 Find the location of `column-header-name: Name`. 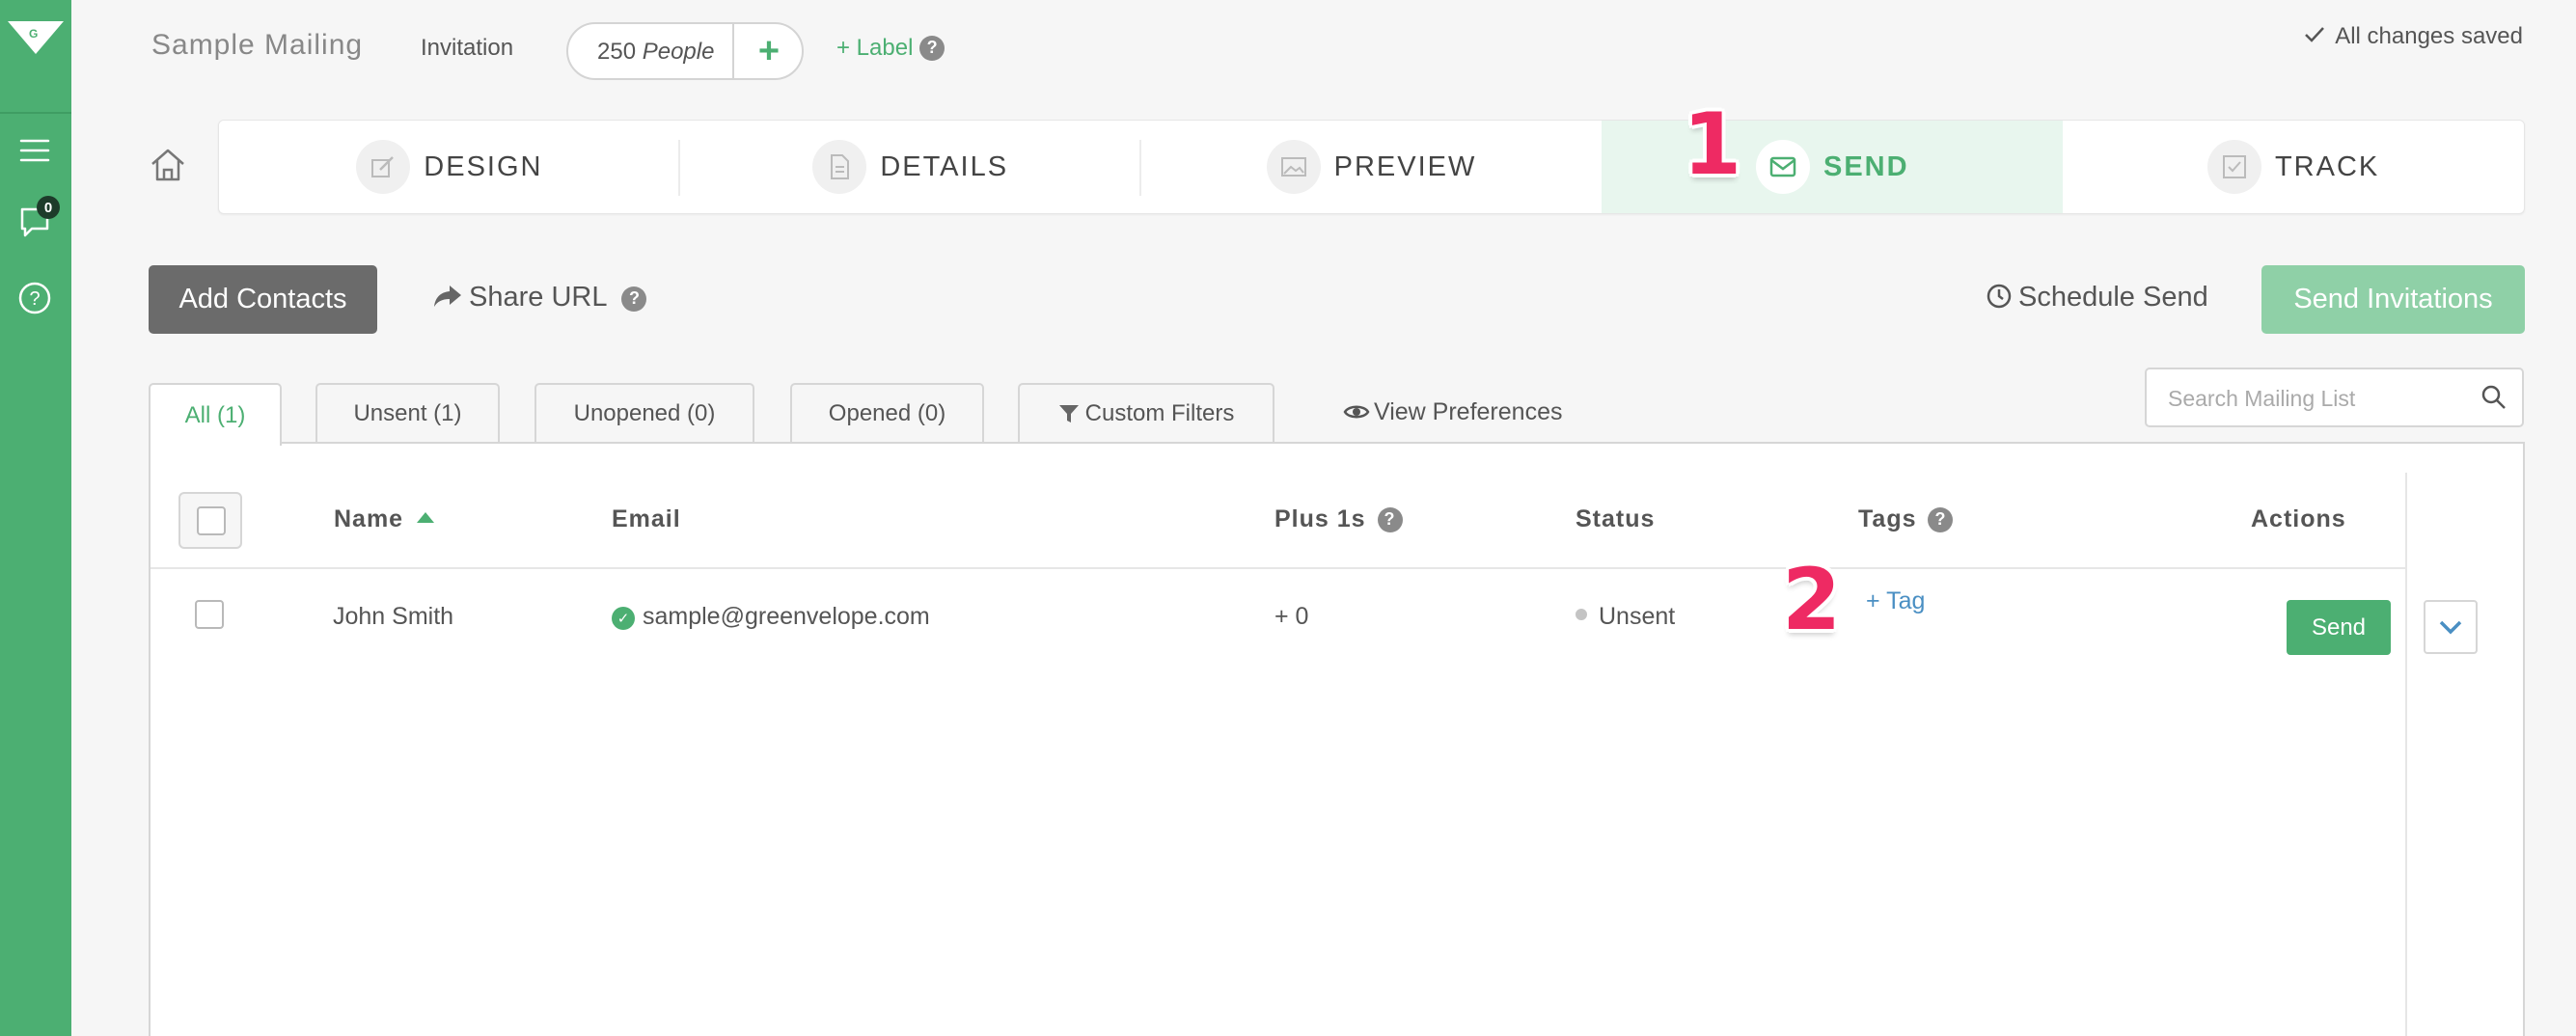

column-header-name: Name is located at coordinates (384, 519).